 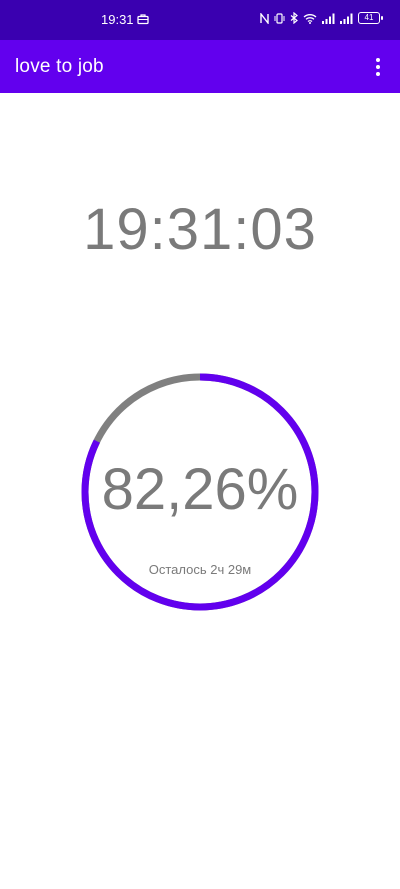 I want to click on more-vert-icon, so click(x=378, y=67).